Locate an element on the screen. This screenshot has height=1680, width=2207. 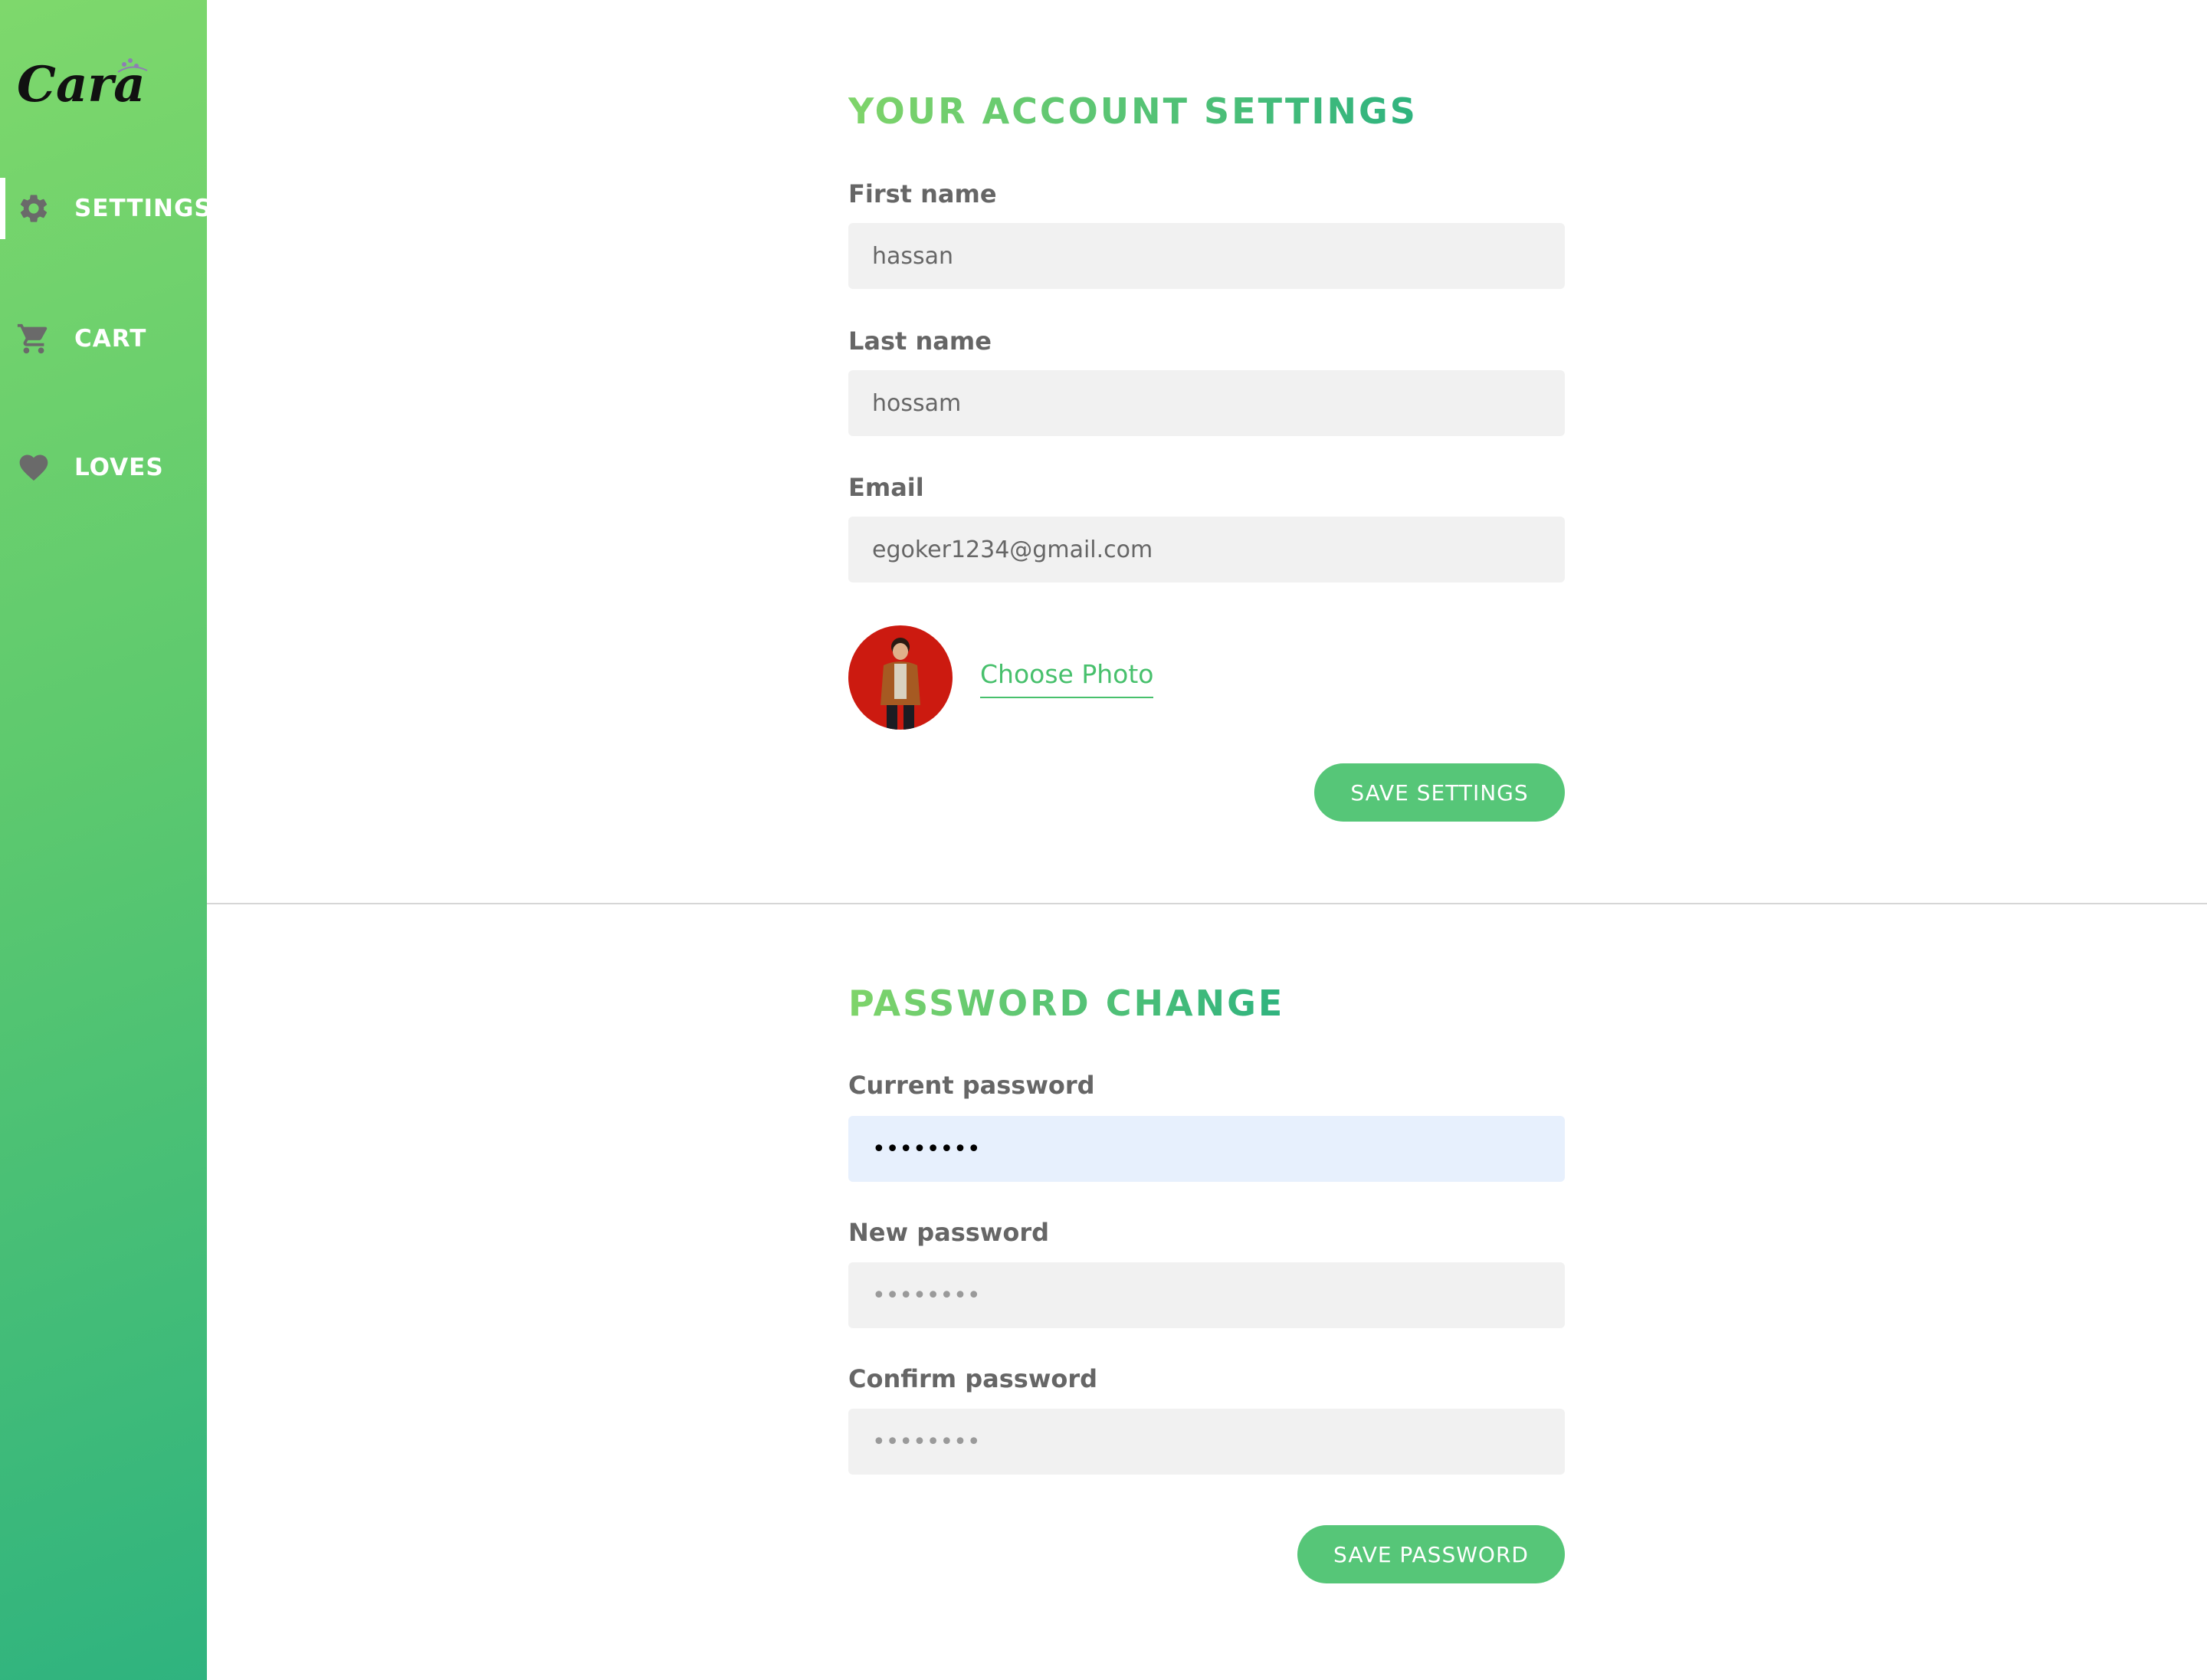
save-settings-button: SAVE SETTINGS is located at coordinates (1439, 792).